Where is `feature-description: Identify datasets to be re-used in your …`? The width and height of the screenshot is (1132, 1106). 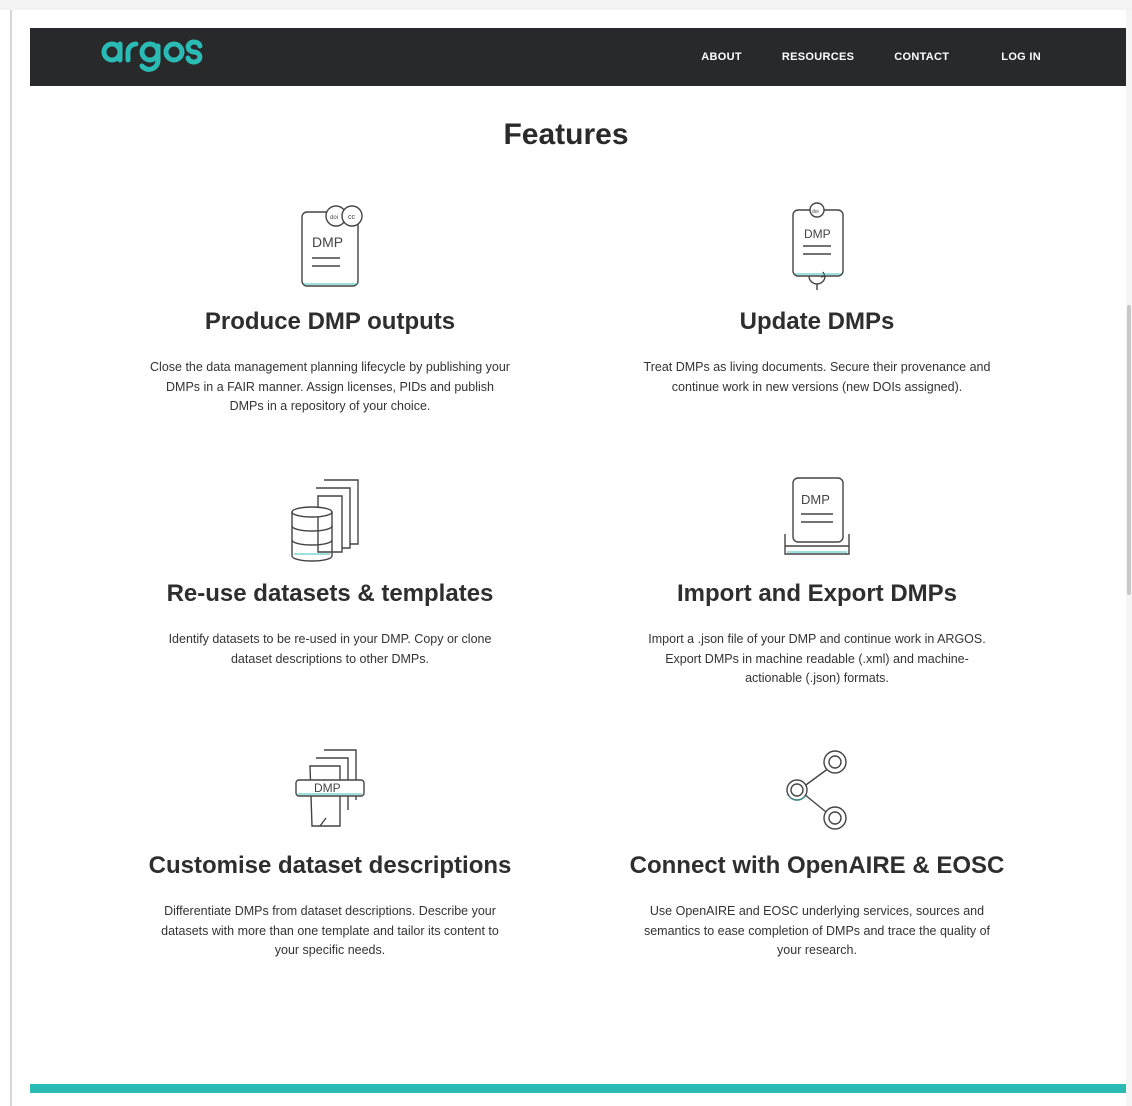
feature-description: Identify datasets to be re-used in your … is located at coordinates (330, 649).